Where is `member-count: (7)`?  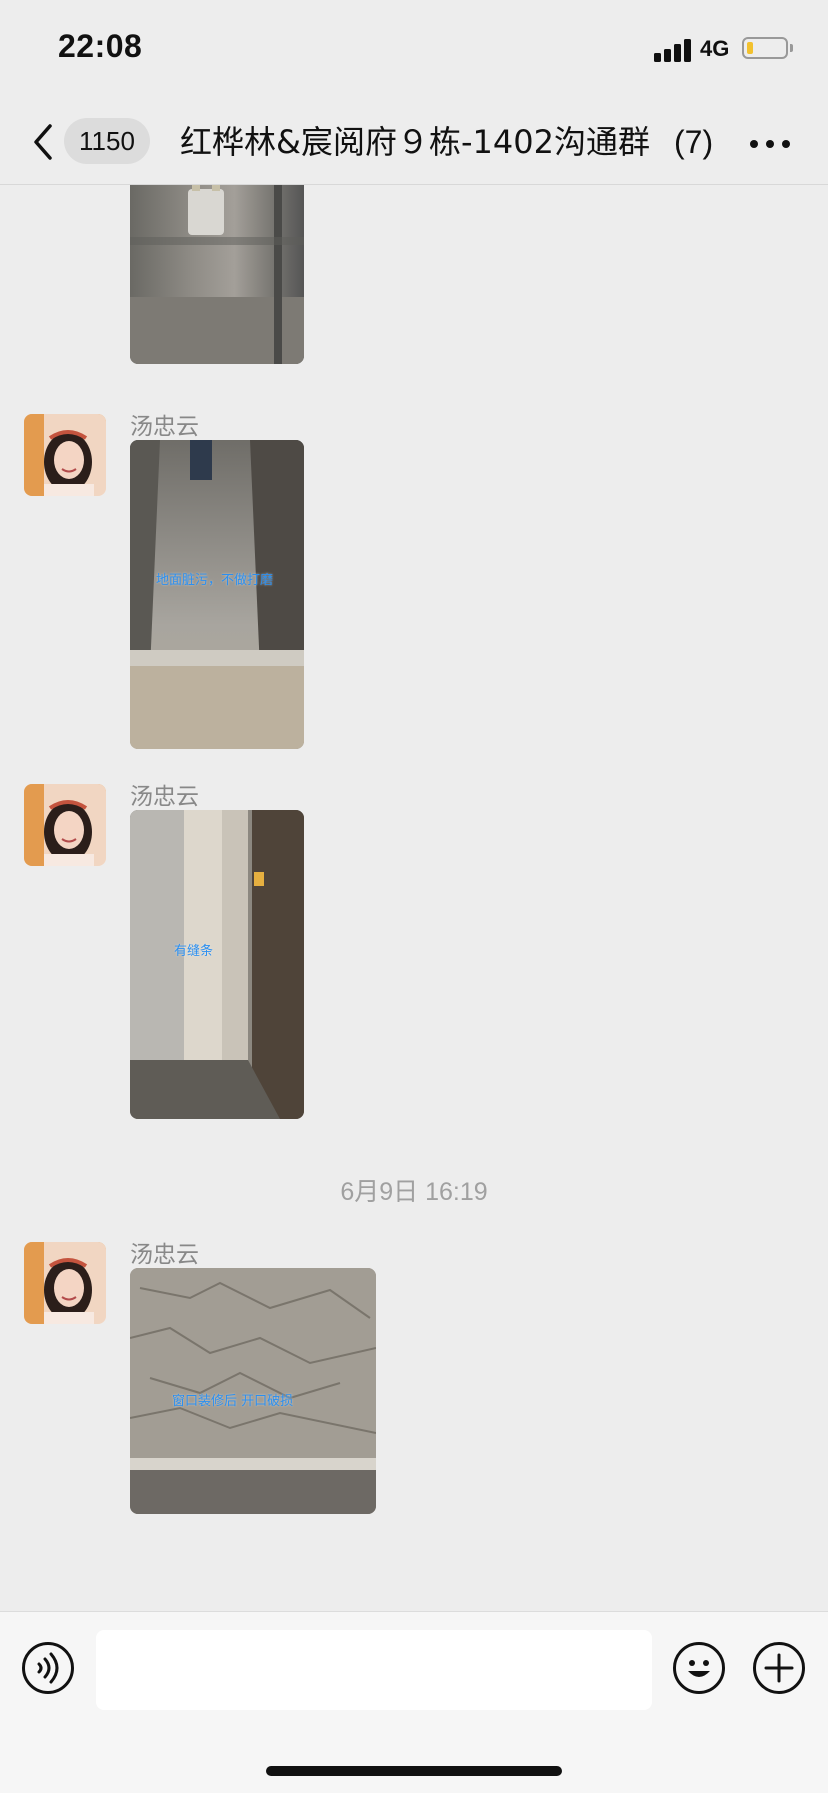 member-count: (7) is located at coordinates (692, 142).